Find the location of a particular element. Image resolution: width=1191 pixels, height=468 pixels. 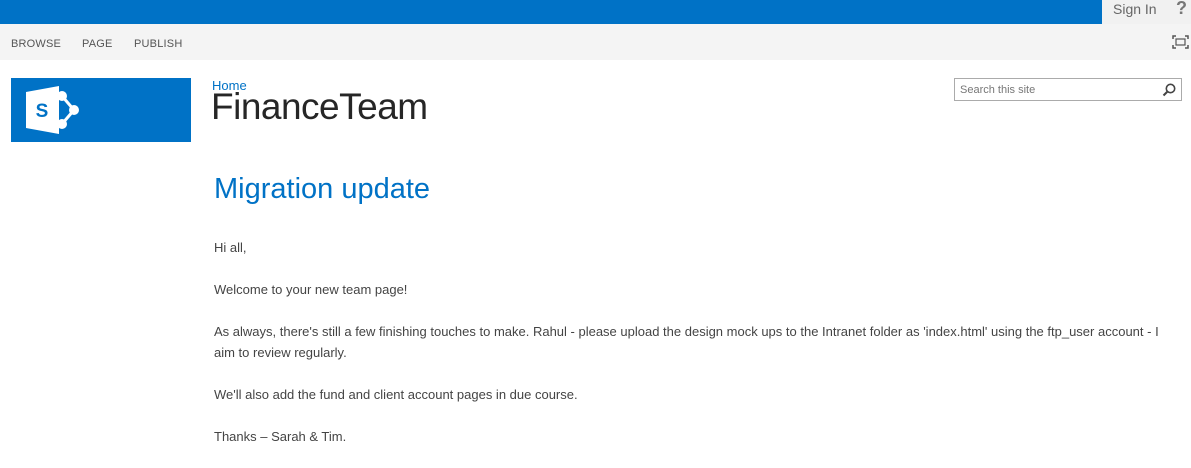

page-title: Migration update is located at coordinates (322, 189).